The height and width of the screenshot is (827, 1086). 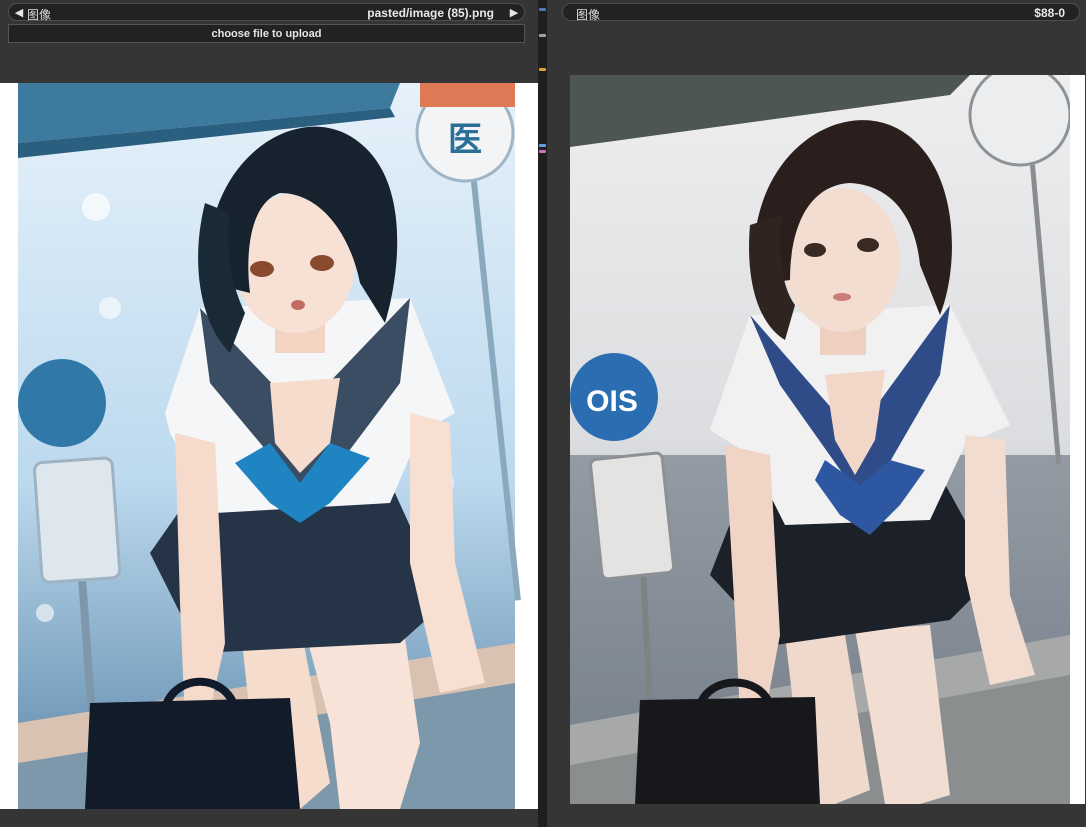 What do you see at coordinates (430, 13) in the screenshot?
I see `image-filename: pasted/image (85).png` at bounding box center [430, 13].